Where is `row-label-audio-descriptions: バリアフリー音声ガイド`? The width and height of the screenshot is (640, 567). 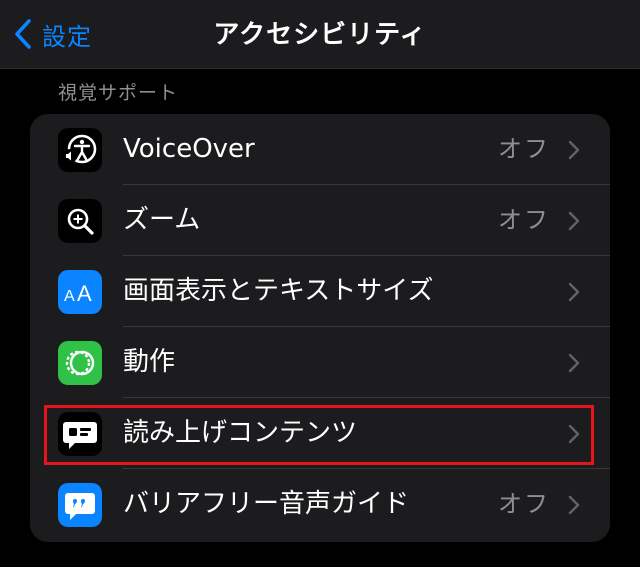
row-label-audio-descriptions: バリアフリー音声ガイド is located at coordinates (266, 504).